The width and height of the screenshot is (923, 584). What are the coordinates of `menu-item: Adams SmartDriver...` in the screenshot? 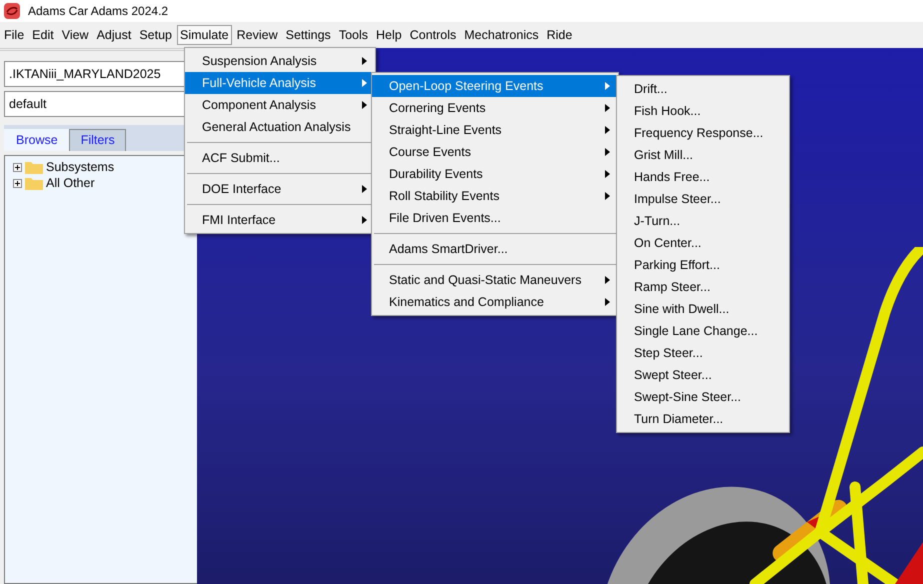 It's located at (495, 249).